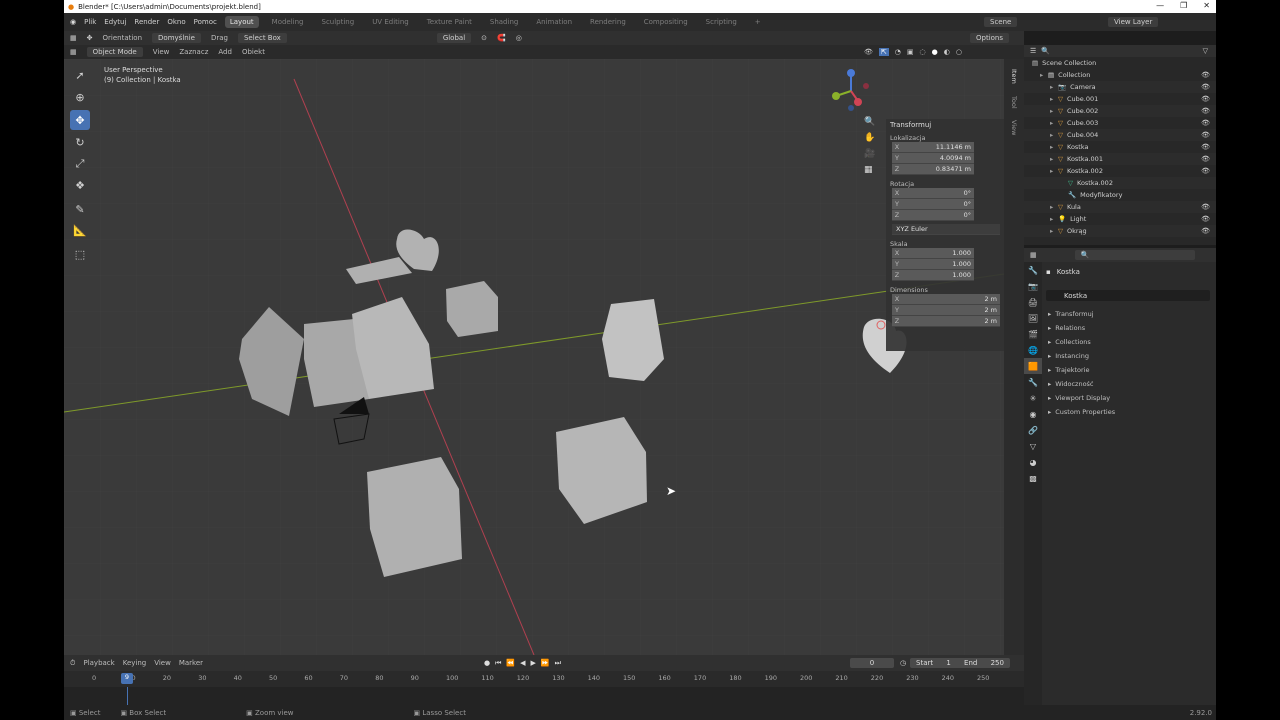  What do you see at coordinates (176, 38) in the screenshot?
I see `orientation-dropdown: Domyślnie` at bounding box center [176, 38].